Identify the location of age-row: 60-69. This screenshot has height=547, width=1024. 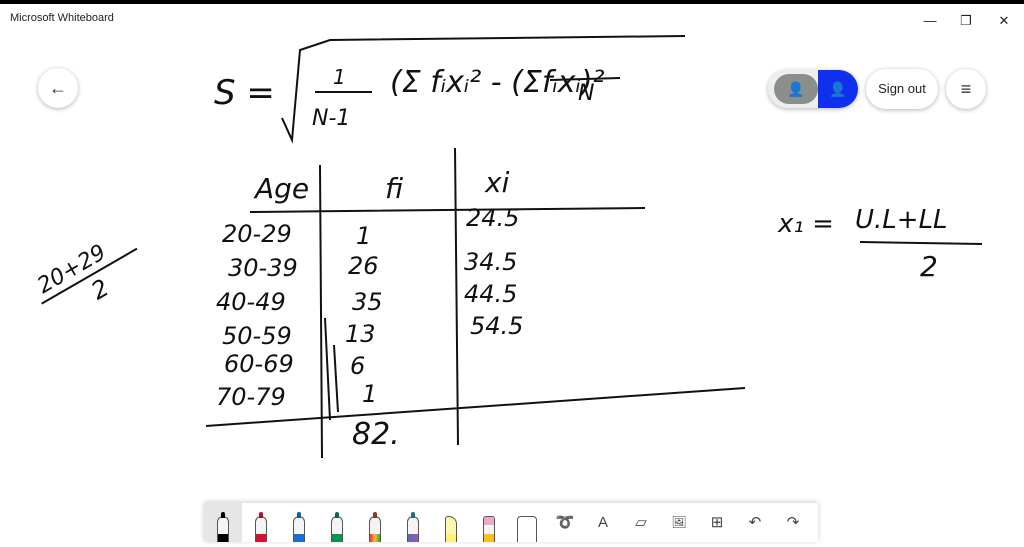
(259, 364).